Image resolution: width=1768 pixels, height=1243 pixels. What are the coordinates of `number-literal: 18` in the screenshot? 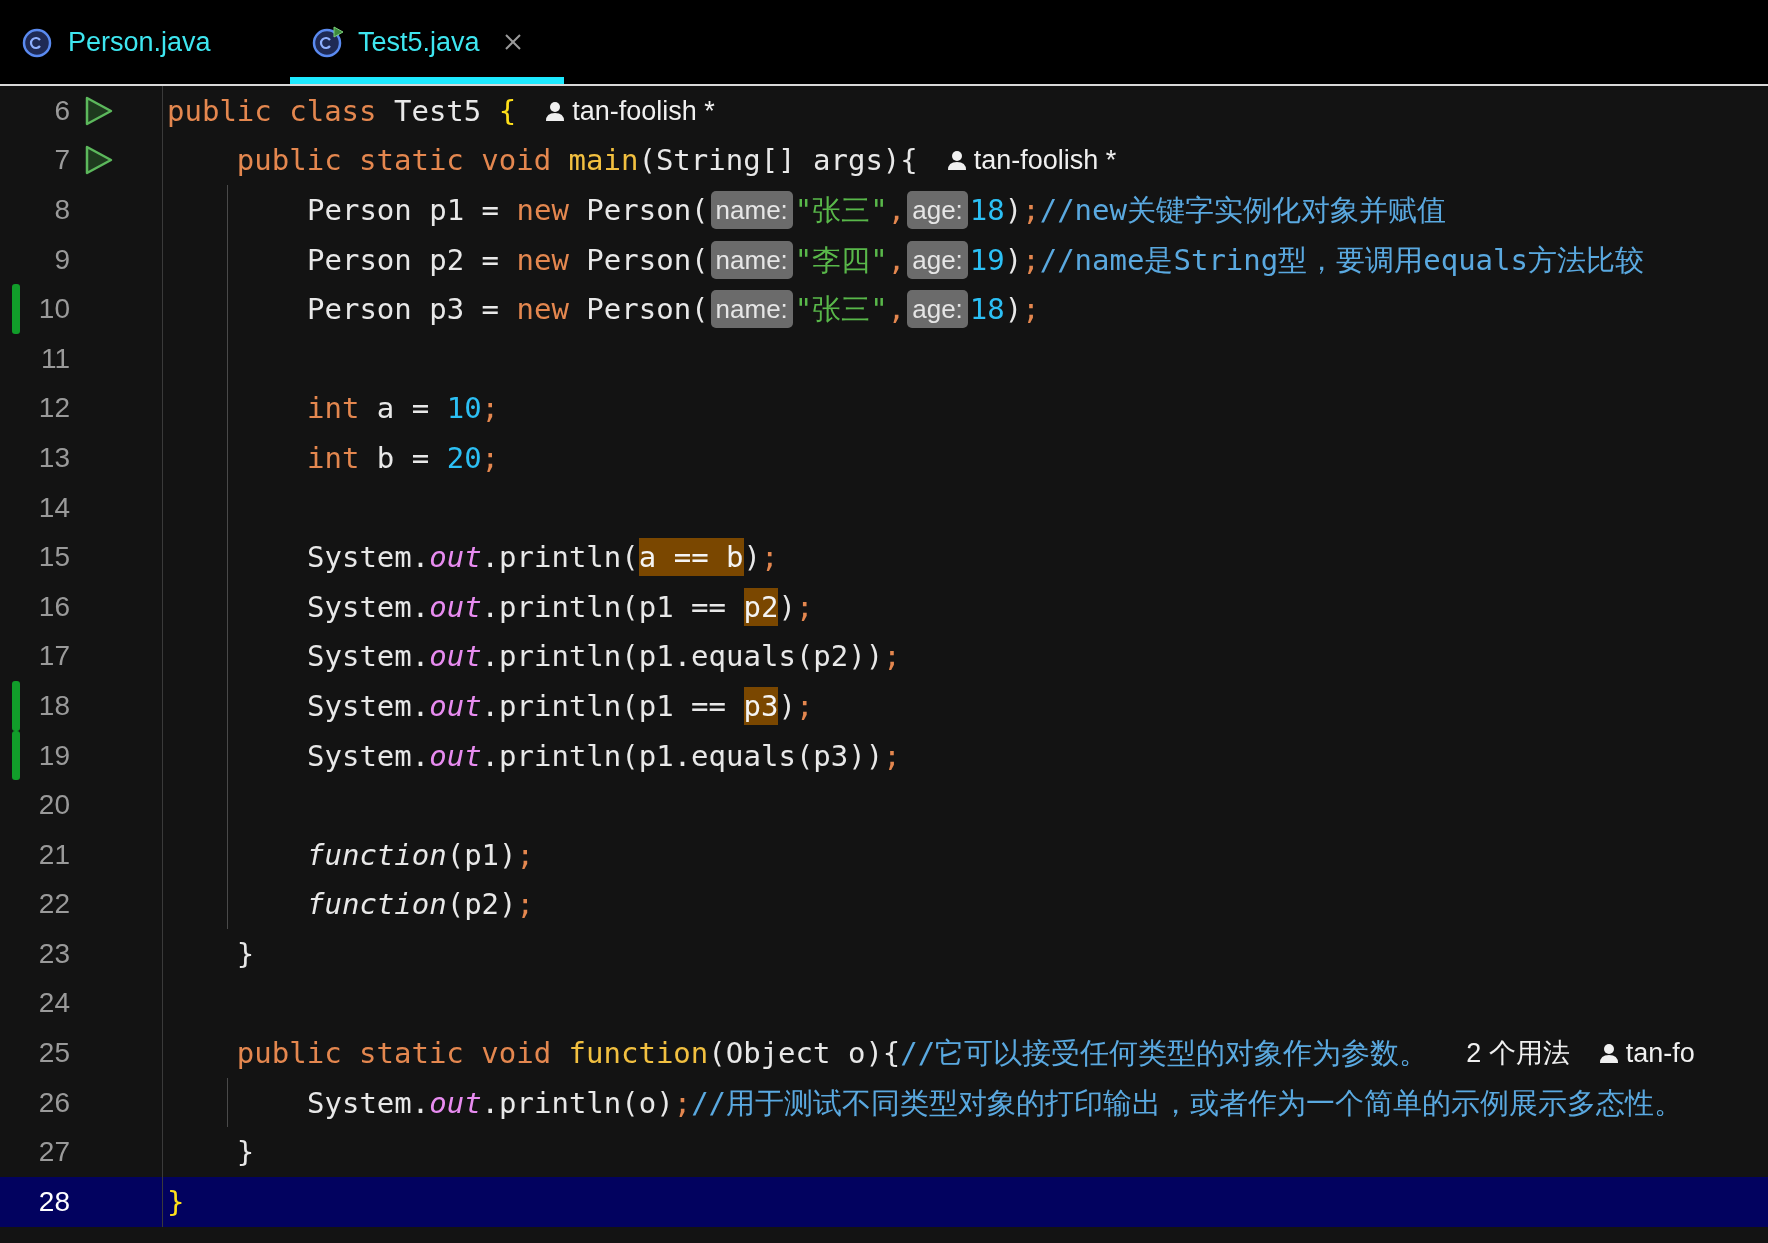 It's located at (987, 210).